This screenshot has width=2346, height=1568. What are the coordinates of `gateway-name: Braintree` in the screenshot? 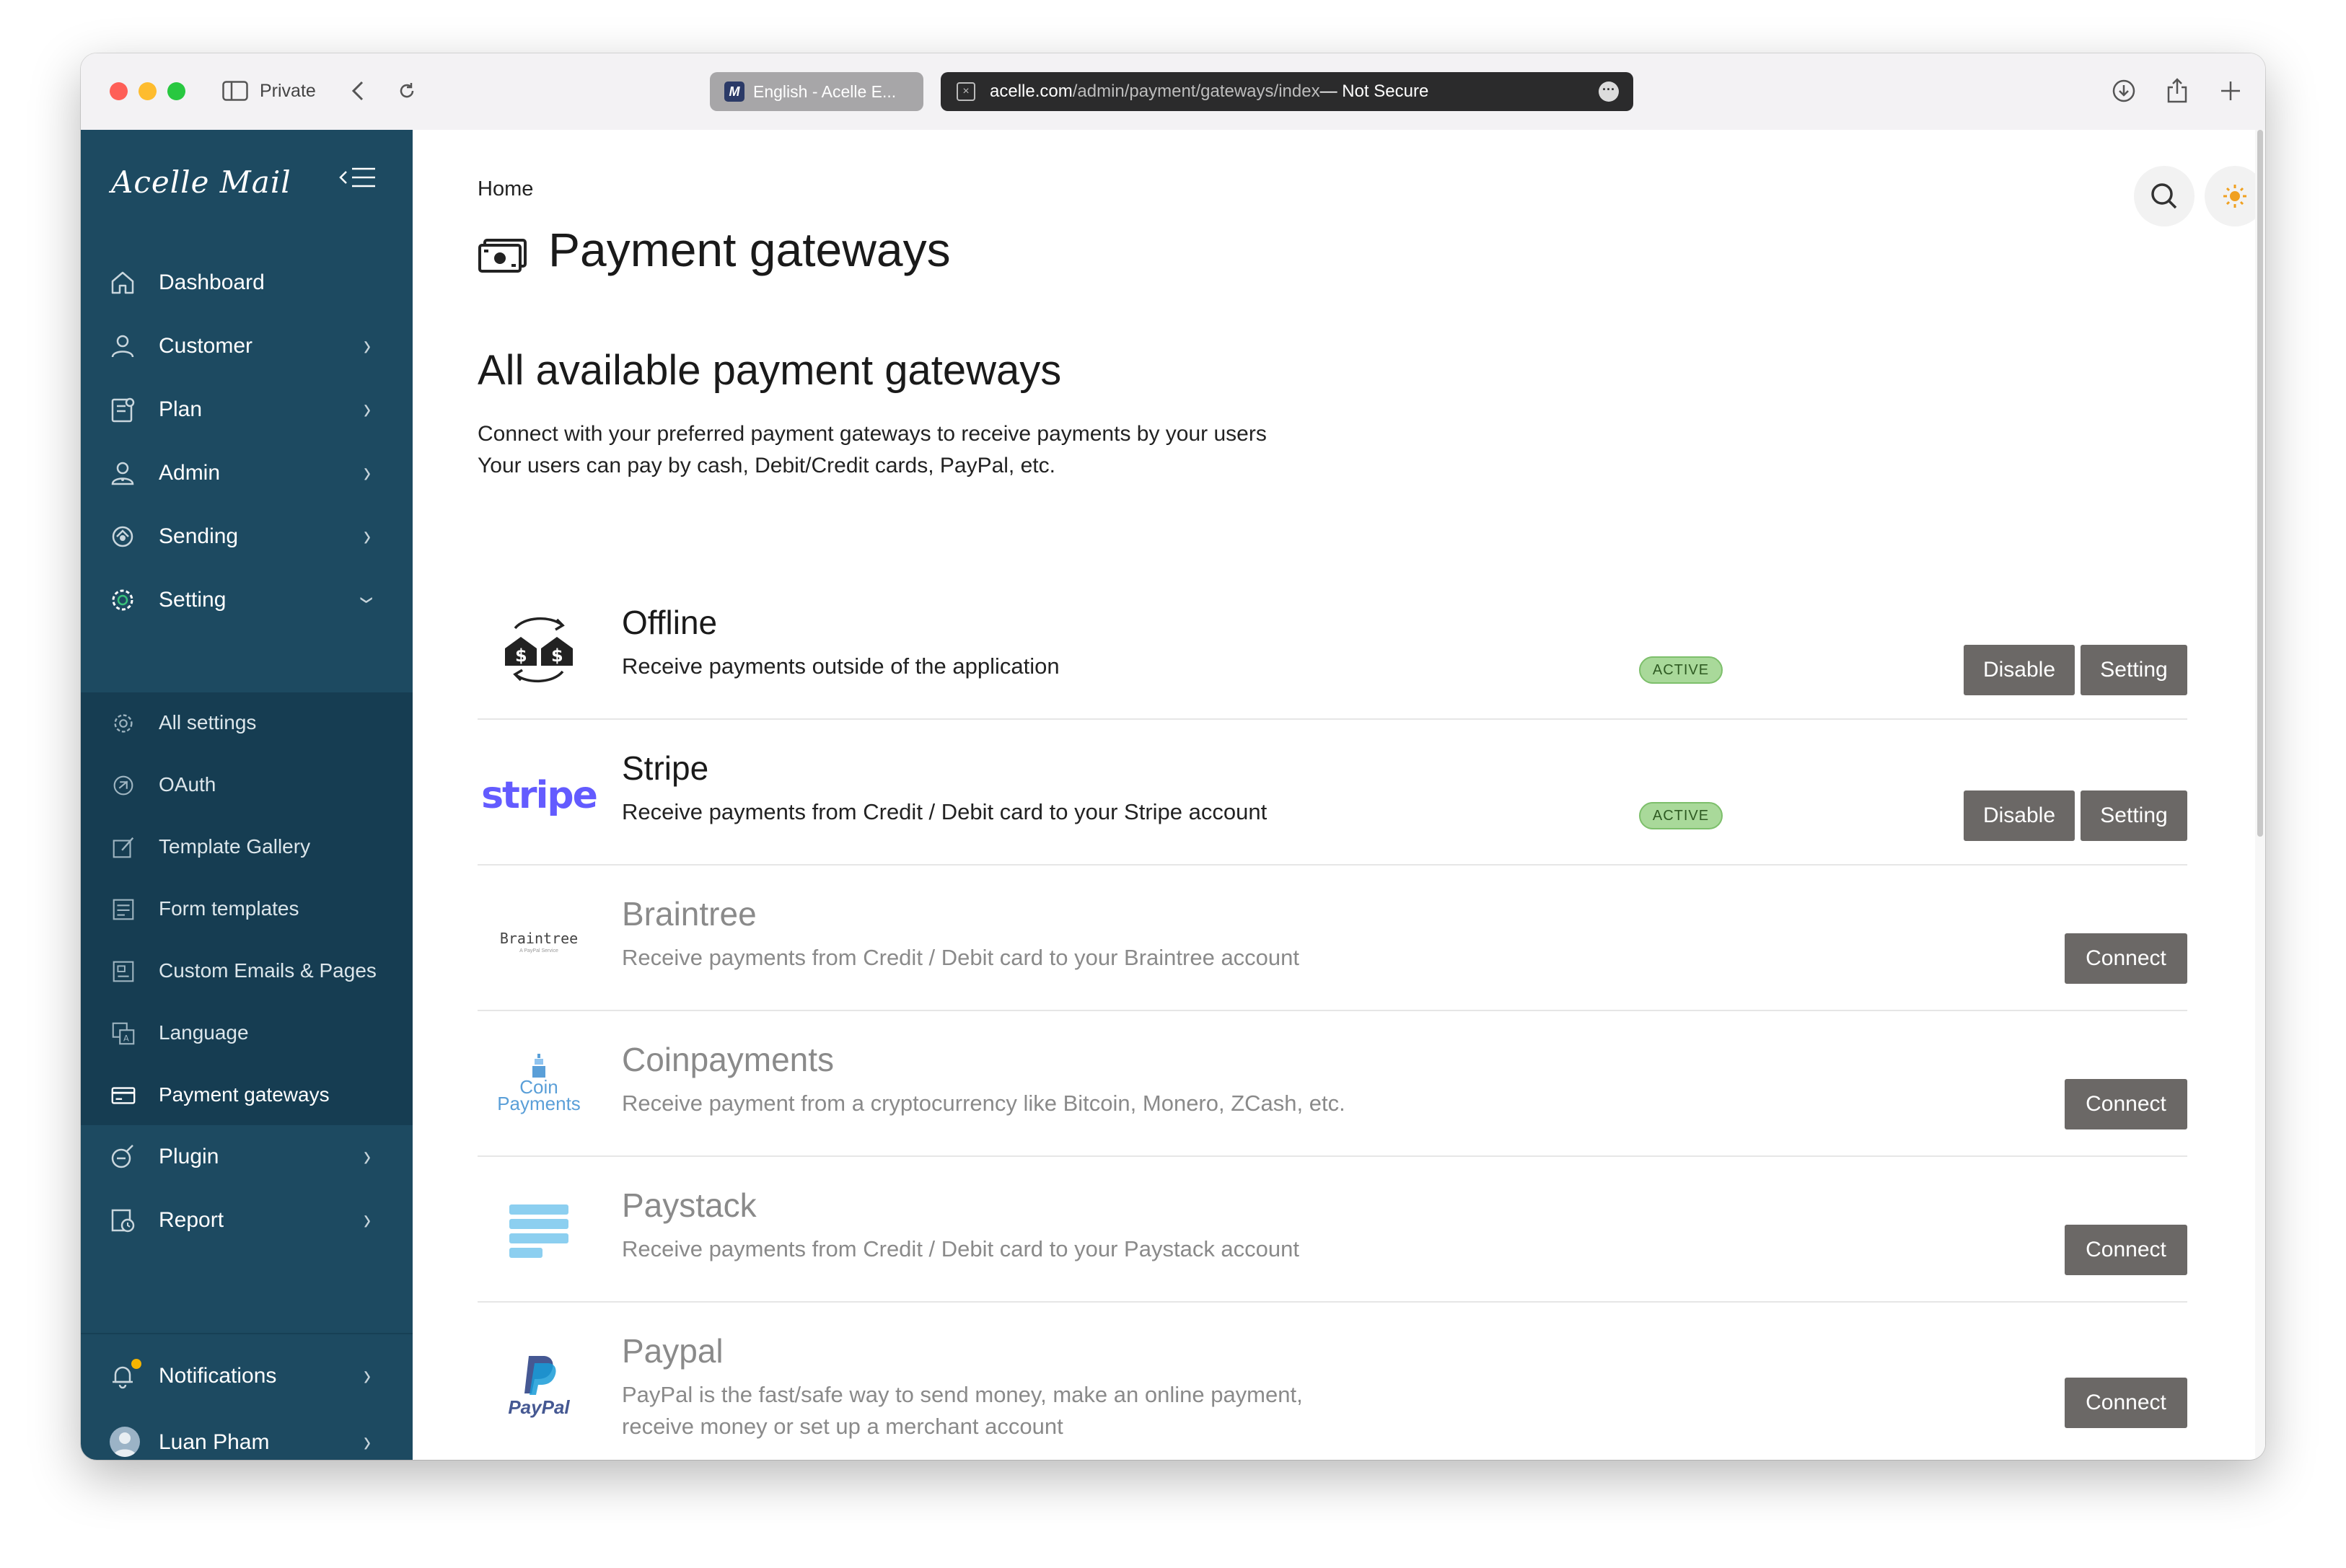 It's located at (689, 914).